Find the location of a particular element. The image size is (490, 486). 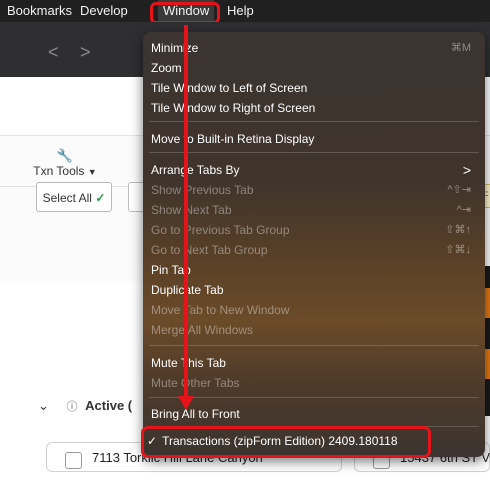

txn-tools-button: 🔧 Txn Tools ▼ is located at coordinates (65, 163).